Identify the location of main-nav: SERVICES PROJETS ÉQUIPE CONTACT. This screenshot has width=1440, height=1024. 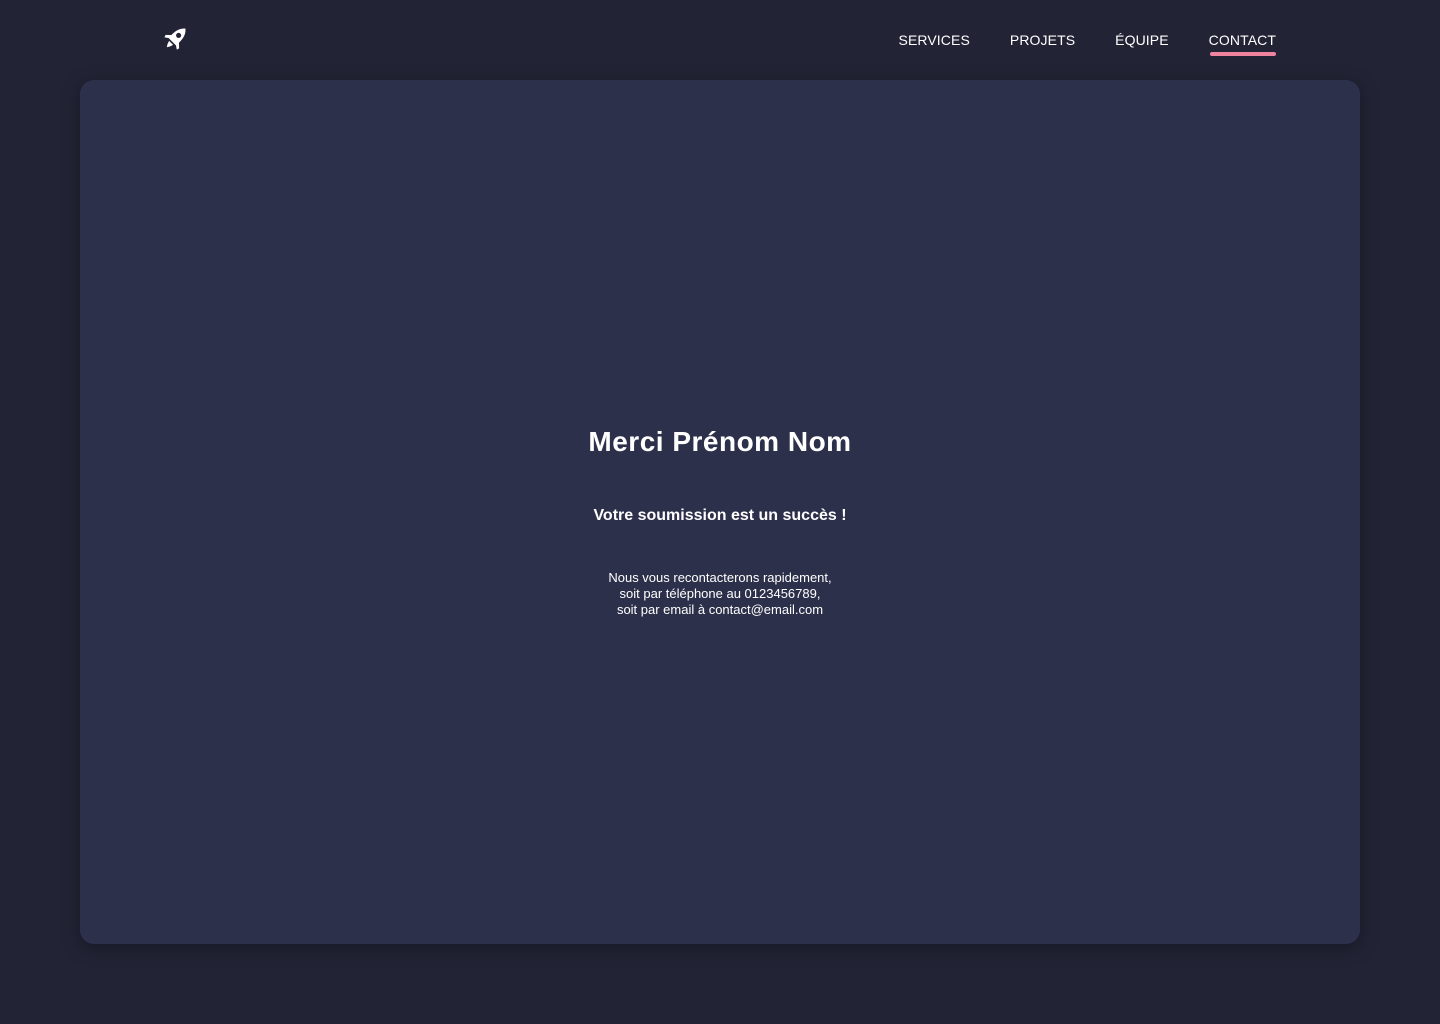
(1088, 43).